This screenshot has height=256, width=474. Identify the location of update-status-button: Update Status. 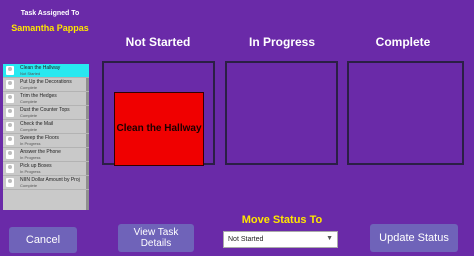
(414, 238).